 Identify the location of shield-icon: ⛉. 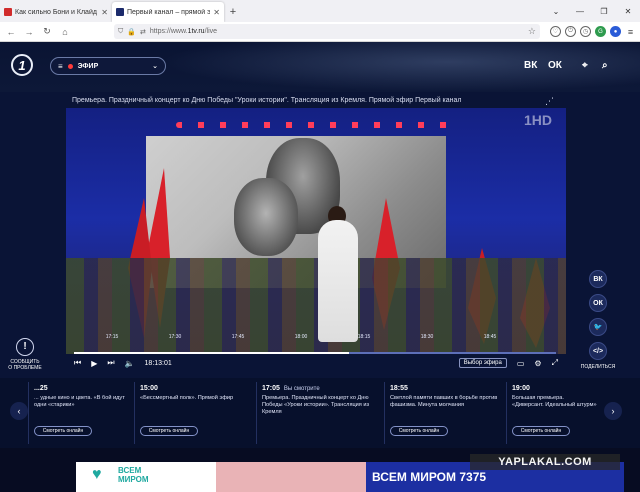
(120, 32).